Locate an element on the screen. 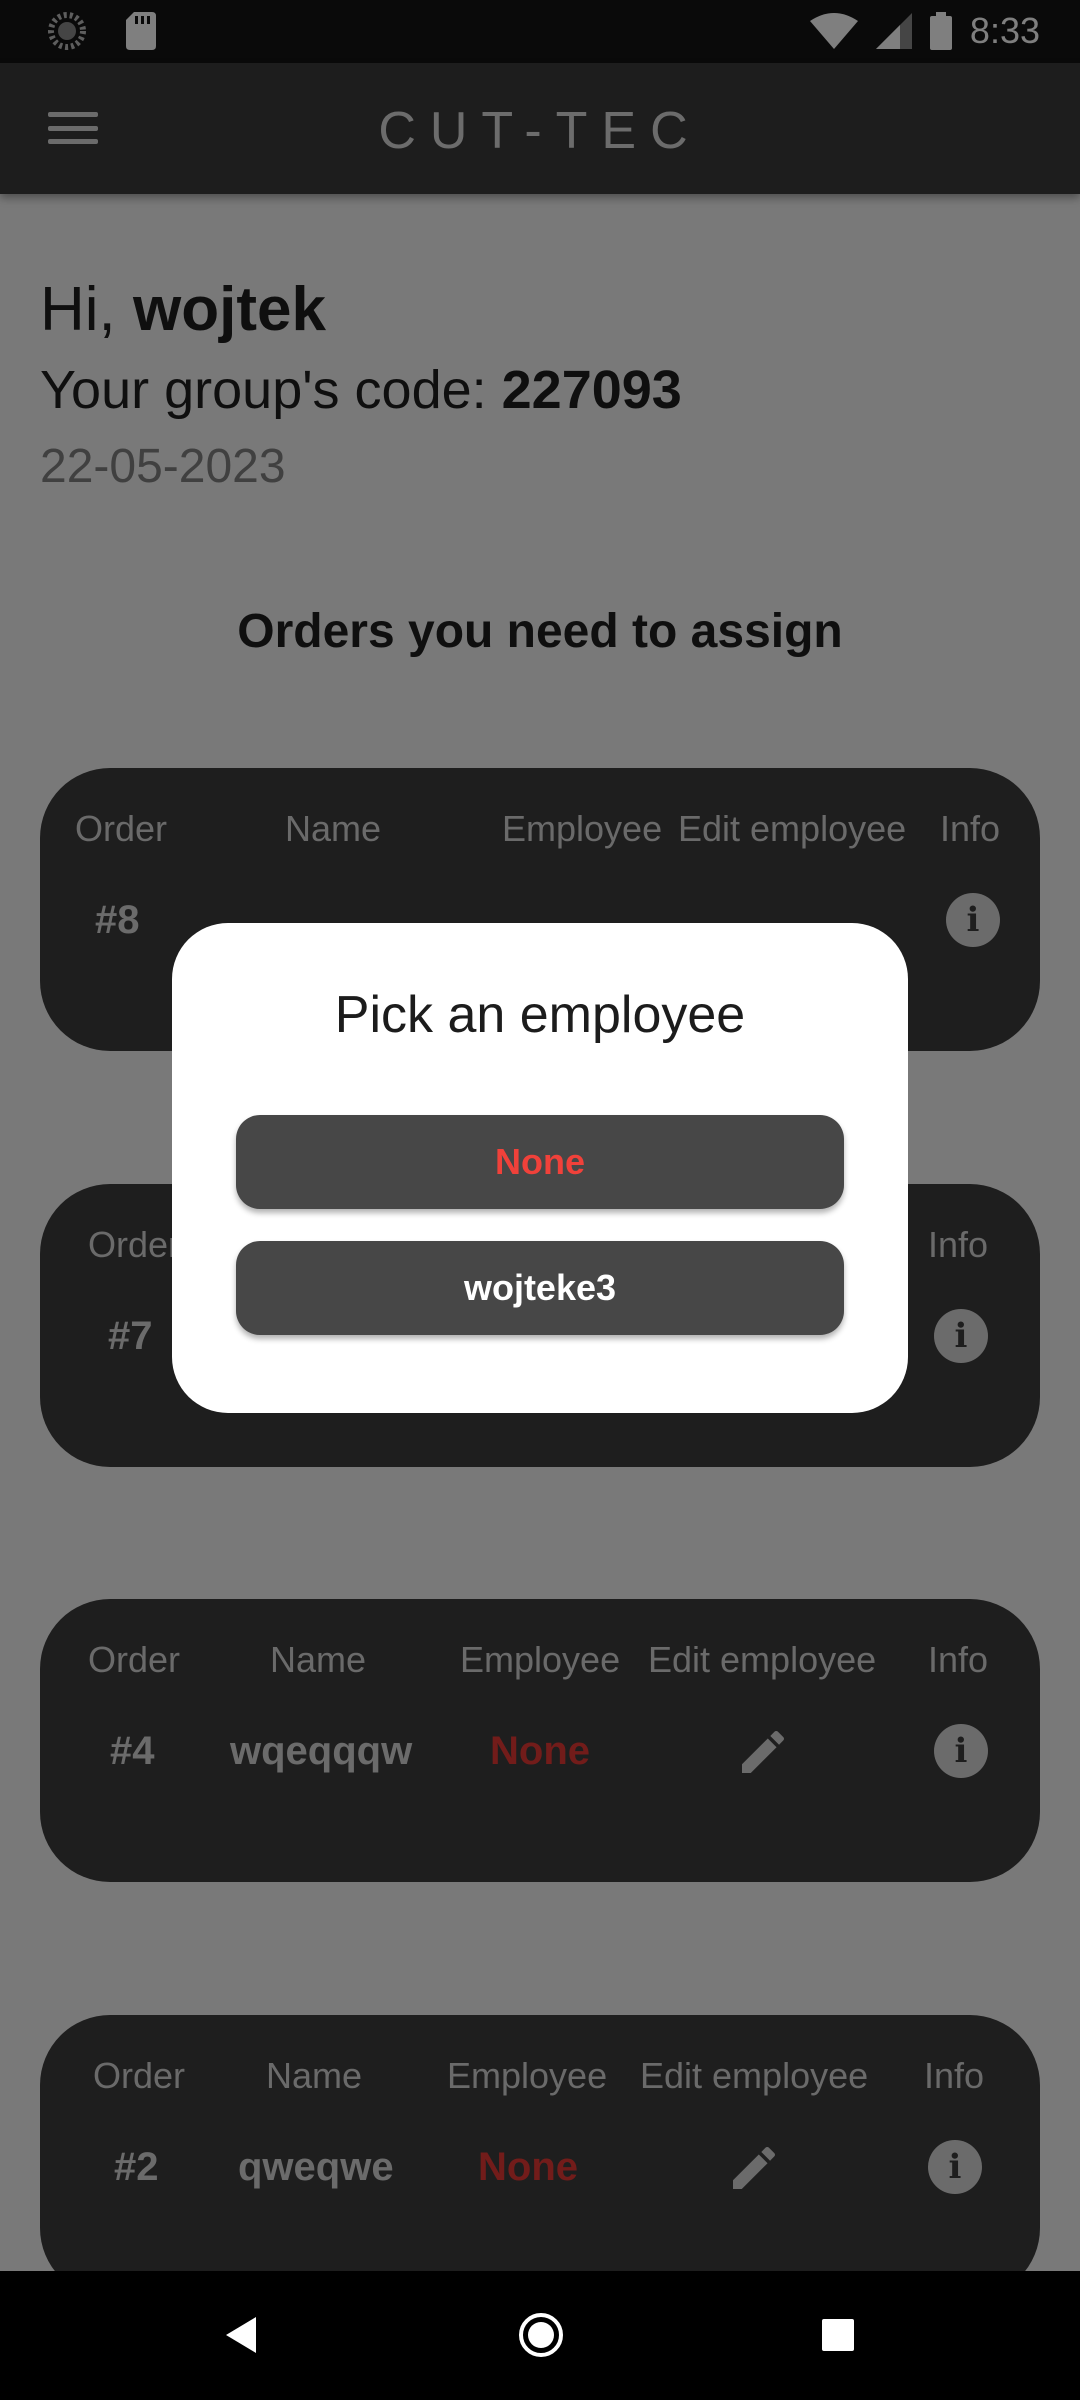  system-nav-bar is located at coordinates (540, 2335).